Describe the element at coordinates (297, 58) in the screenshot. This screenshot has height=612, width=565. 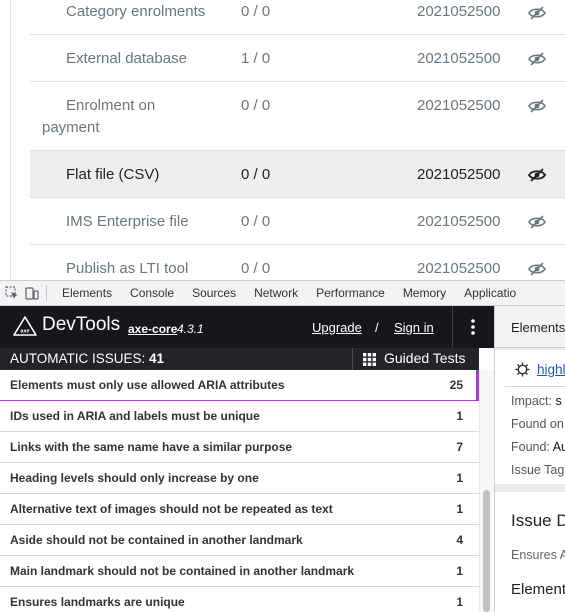
I see `table-row: External database 1 / 0 2021052500` at that location.